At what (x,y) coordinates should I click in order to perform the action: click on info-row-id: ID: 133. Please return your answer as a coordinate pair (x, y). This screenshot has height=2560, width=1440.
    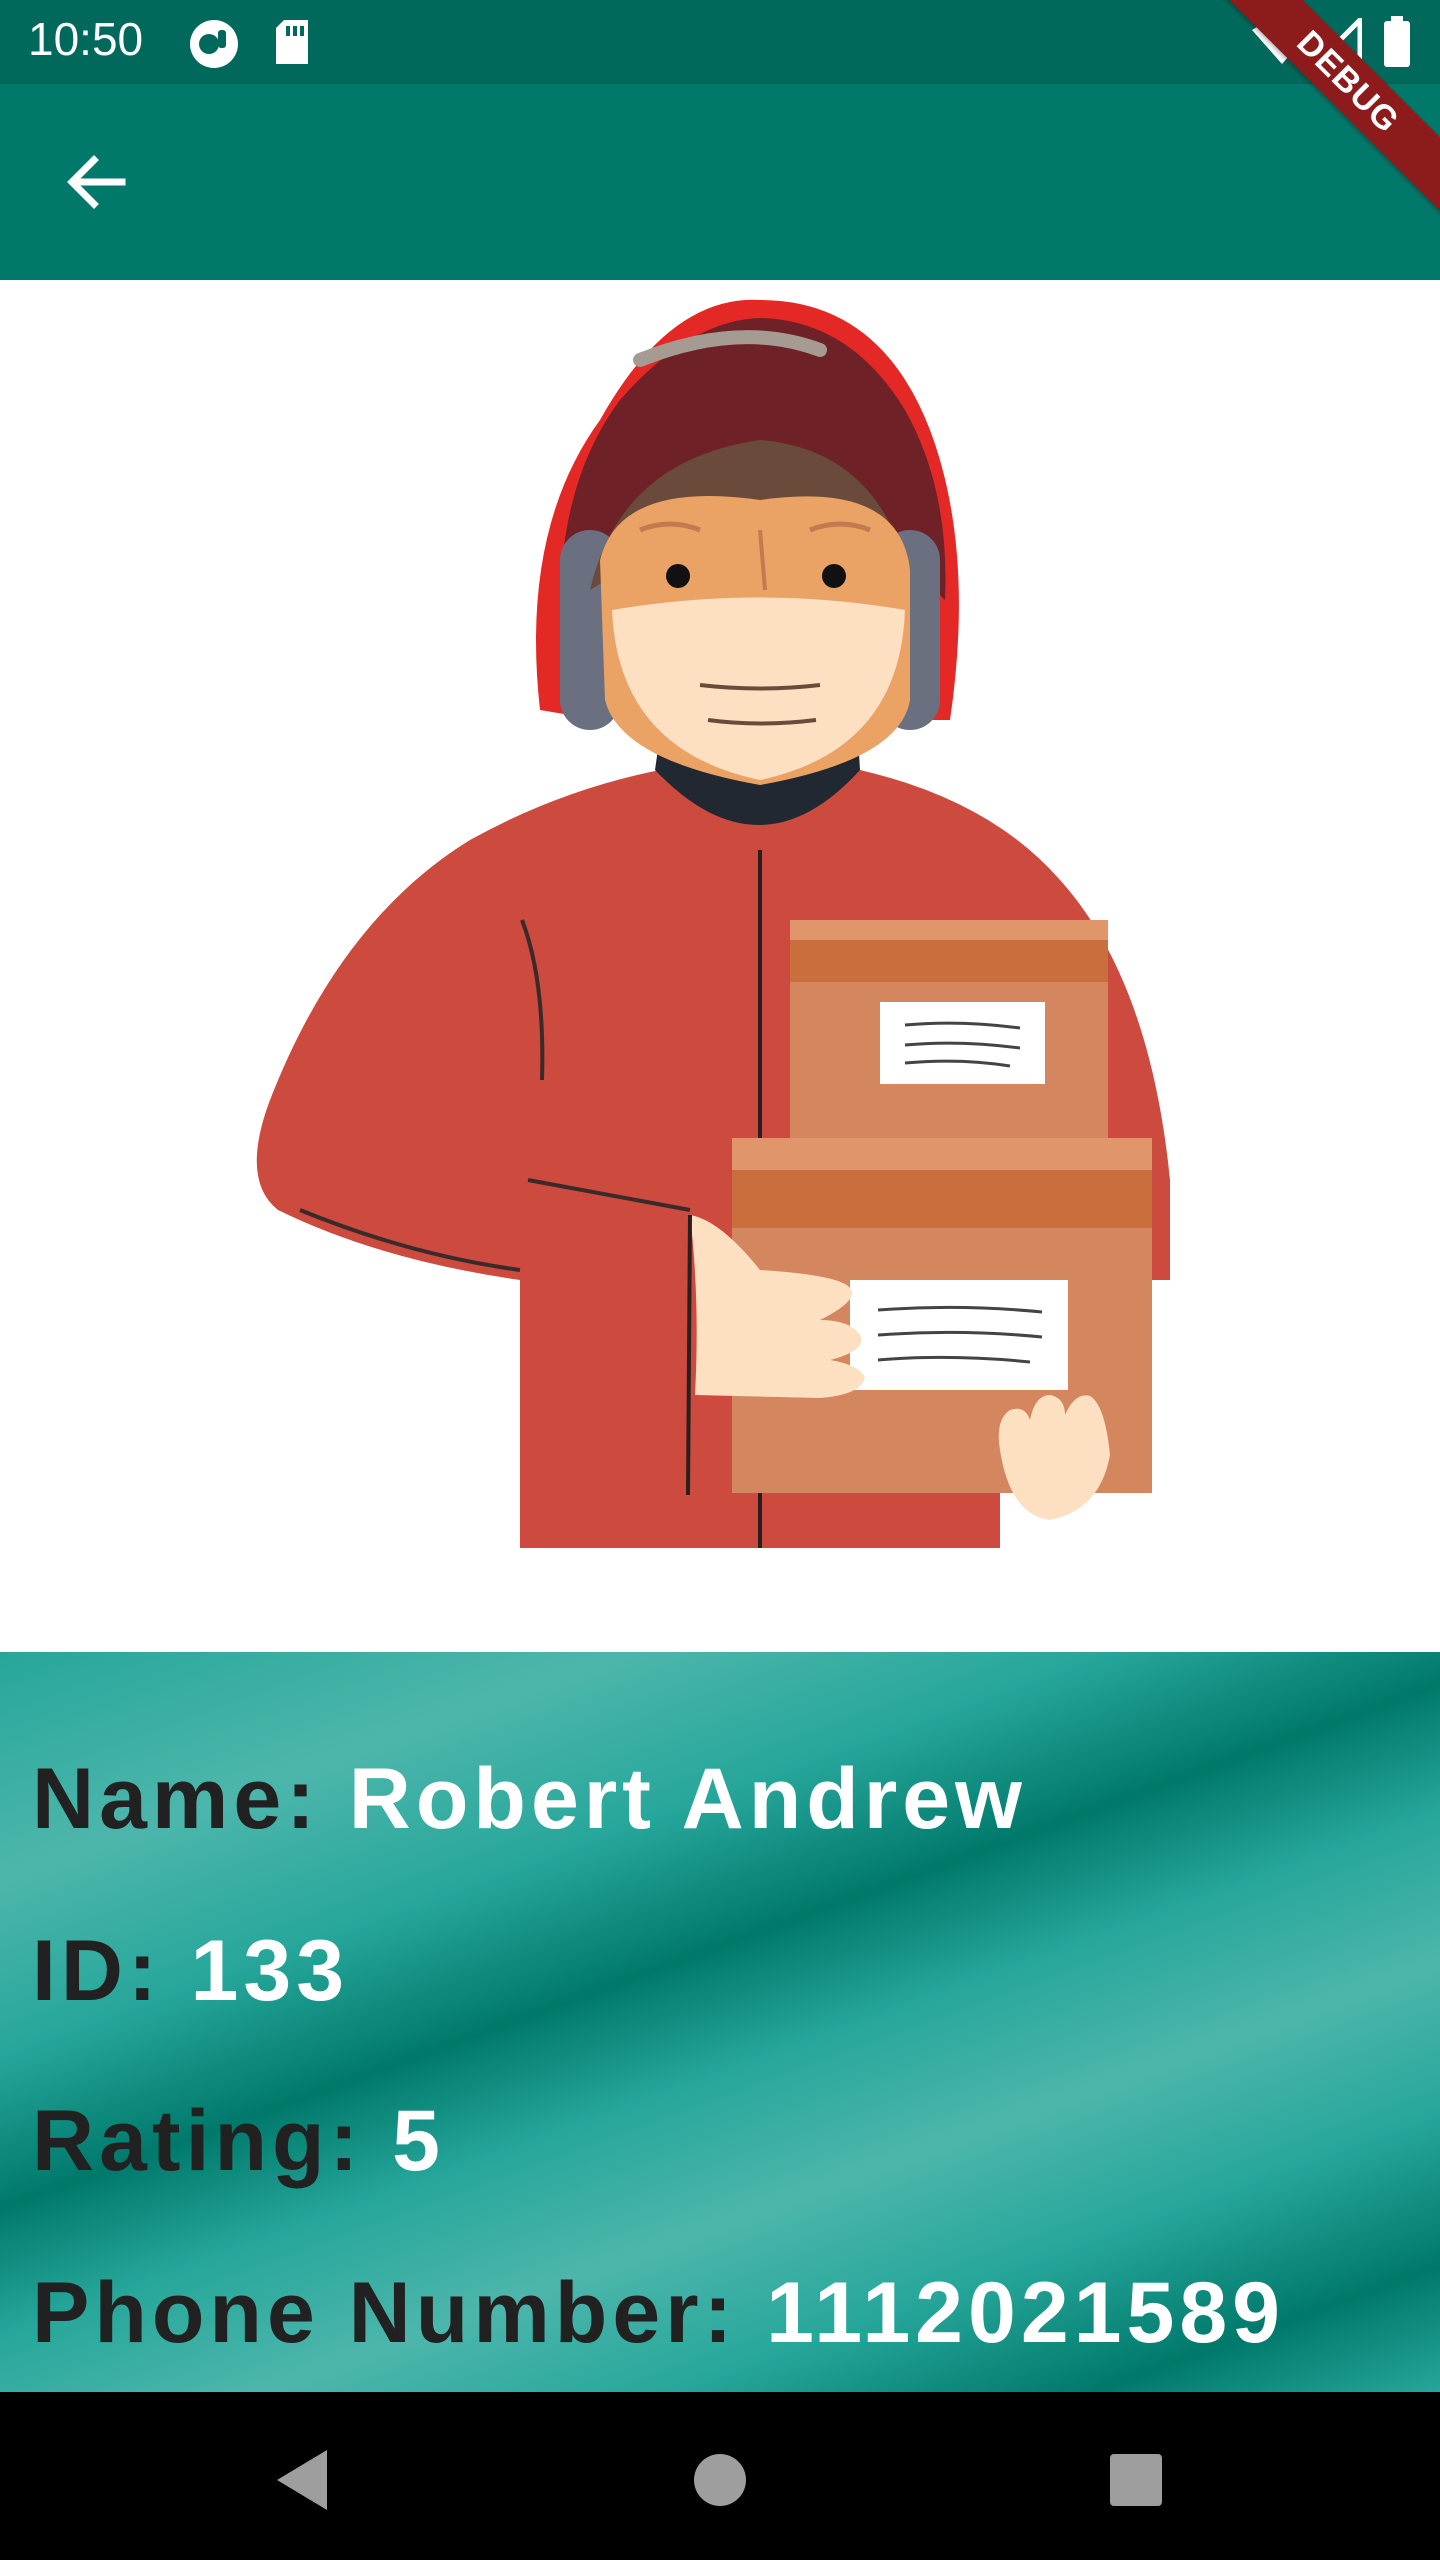
    Looking at the image, I should click on (190, 1971).